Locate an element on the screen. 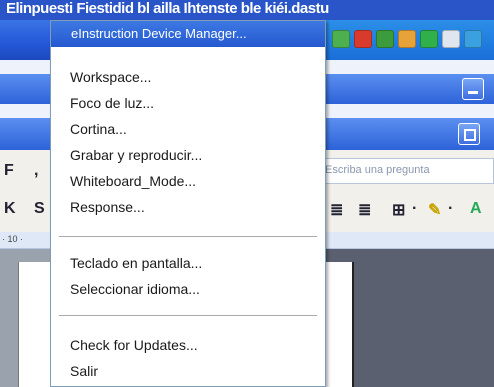  toolbar-format-icon: F is located at coordinates (9, 171).